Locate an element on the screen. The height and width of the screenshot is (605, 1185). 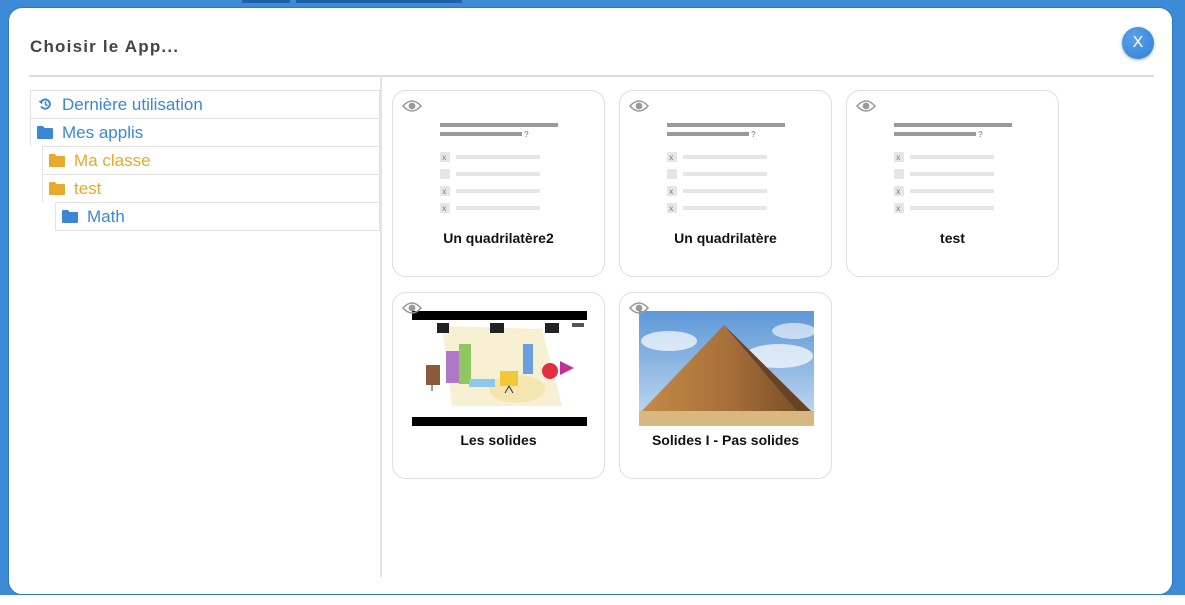
history-icon is located at coordinates (44, 104).